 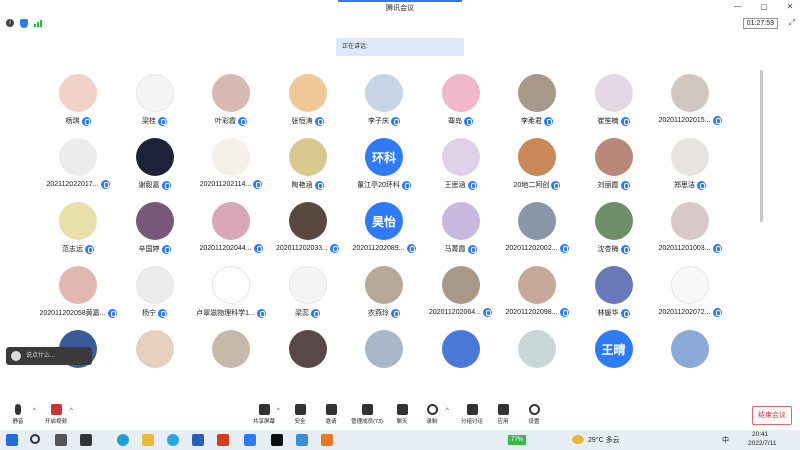 What do you see at coordinates (123, 440) in the screenshot?
I see `edge-icon` at bounding box center [123, 440].